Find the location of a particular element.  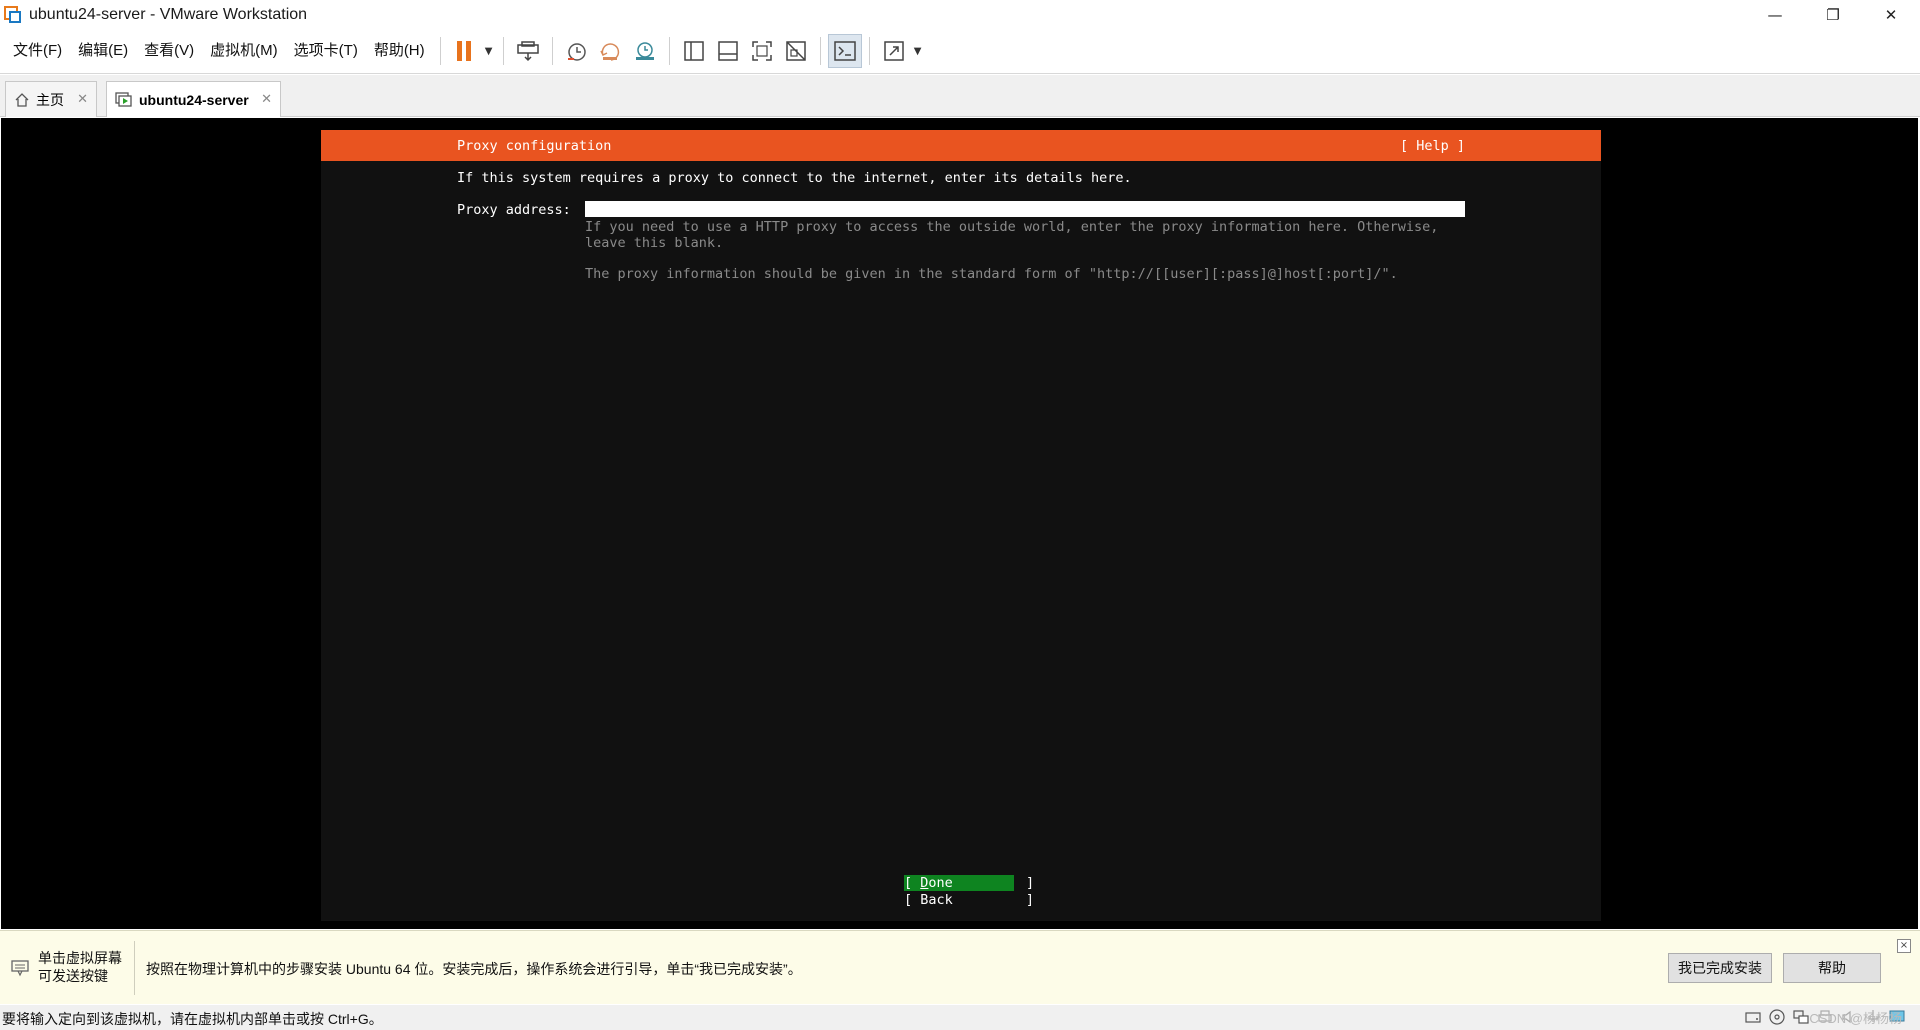

tab-home: 主页 ✕ is located at coordinates (51, 99).